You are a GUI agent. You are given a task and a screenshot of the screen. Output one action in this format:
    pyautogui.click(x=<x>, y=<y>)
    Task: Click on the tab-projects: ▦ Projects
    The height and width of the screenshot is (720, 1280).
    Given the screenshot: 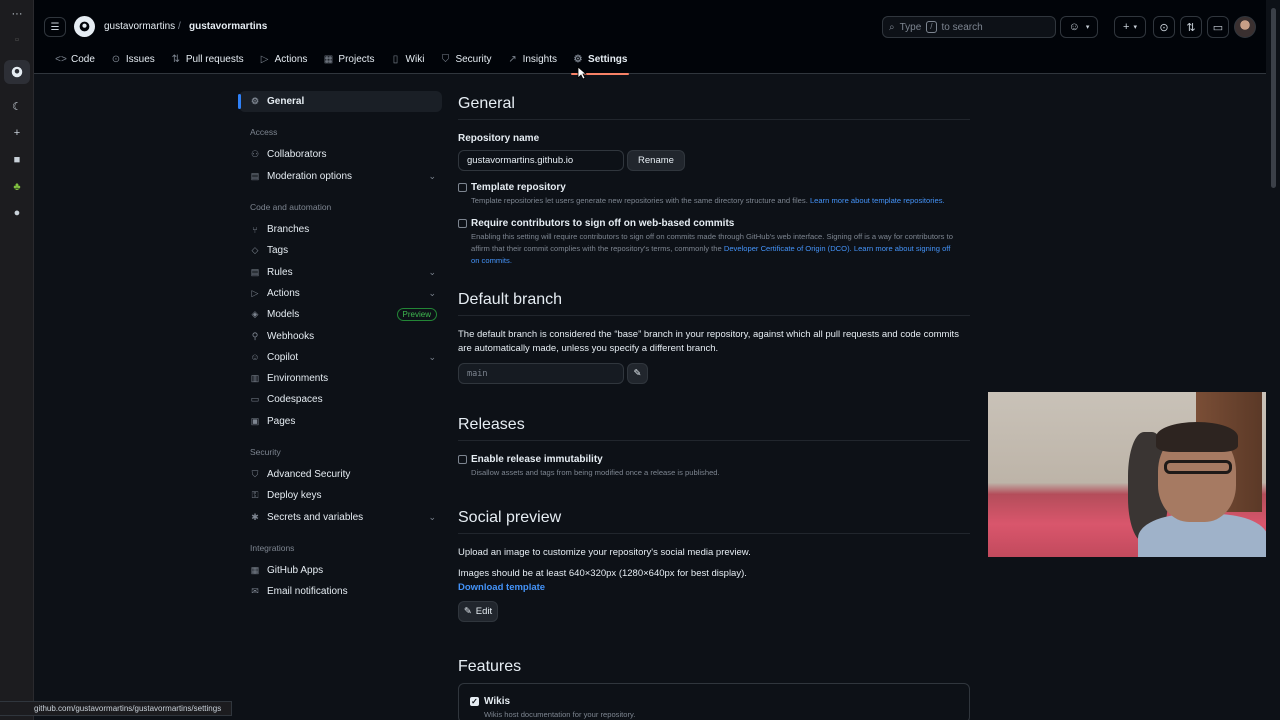 What is the action you would take?
    pyautogui.click(x=348, y=59)
    